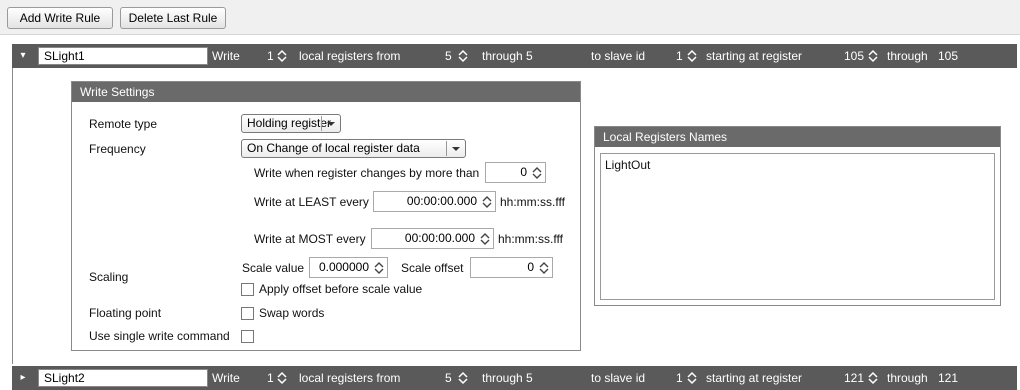 The image size is (1020, 390). What do you see at coordinates (515, 172) in the screenshot?
I see `change-threshold-stepper: 0` at bounding box center [515, 172].